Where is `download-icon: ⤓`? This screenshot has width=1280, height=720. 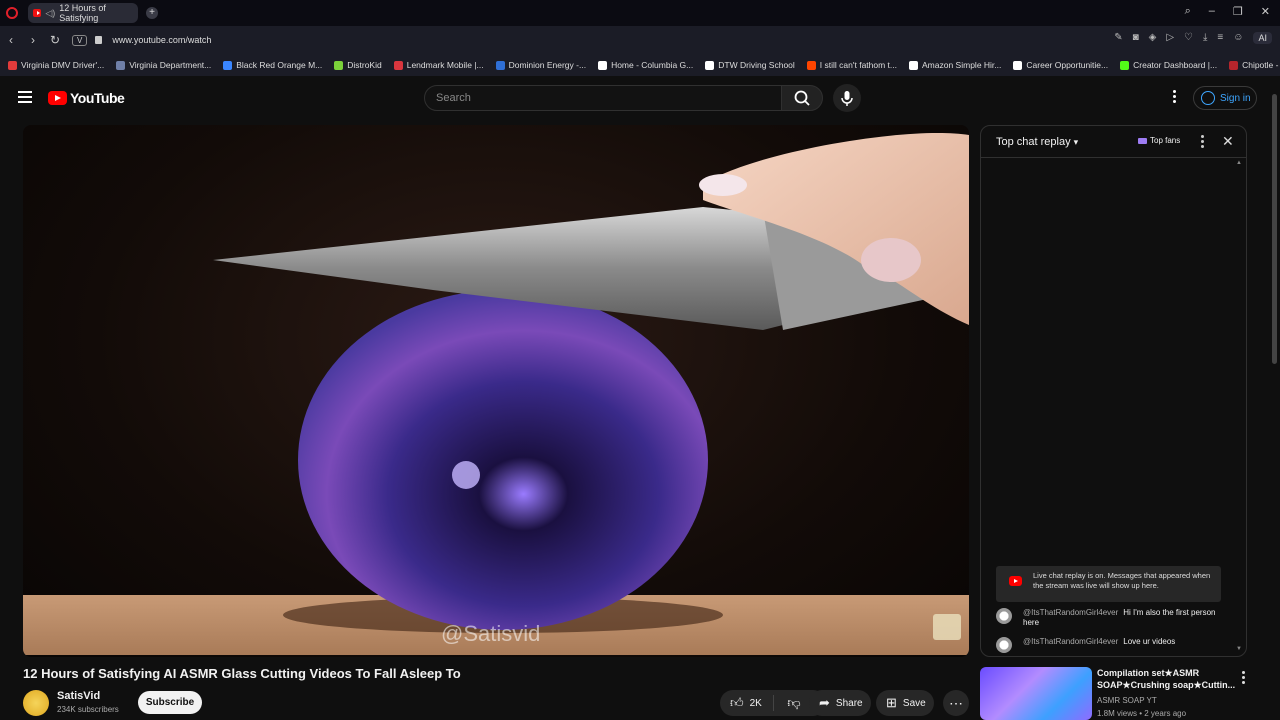
download-icon: ⤓ is located at coordinates (1205, 38).